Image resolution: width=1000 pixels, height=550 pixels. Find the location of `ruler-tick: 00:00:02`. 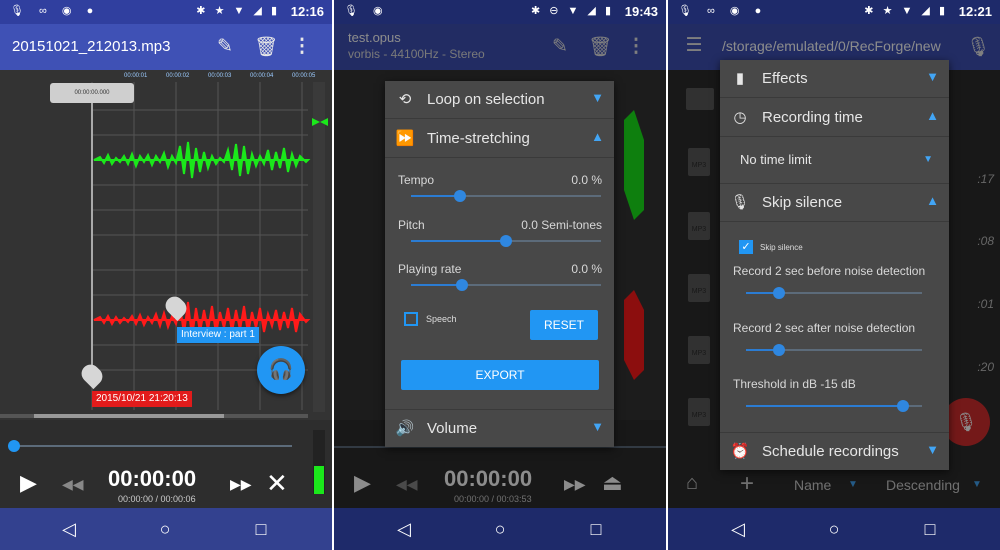

ruler-tick: 00:00:02 is located at coordinates (178, 76).